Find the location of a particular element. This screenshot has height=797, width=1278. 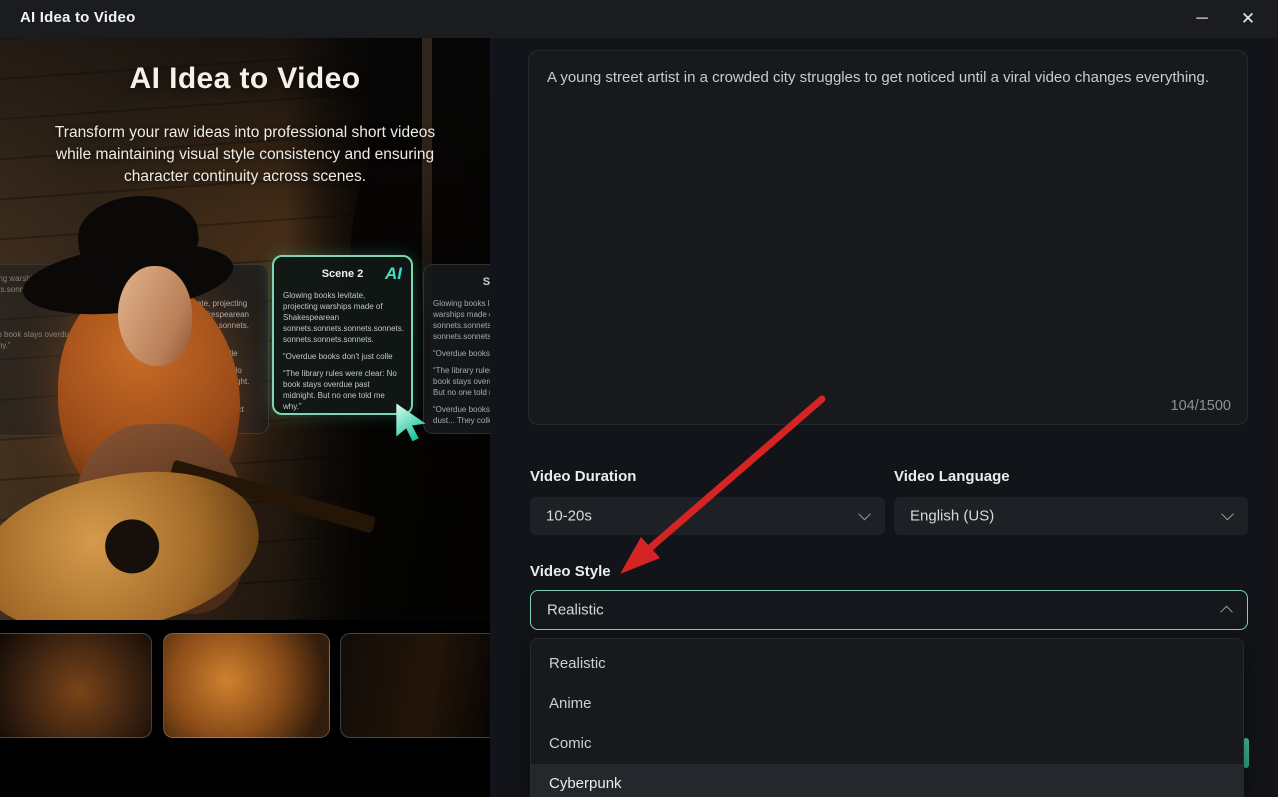

video-style-label: Video Style is located at coordinates (570, 571).